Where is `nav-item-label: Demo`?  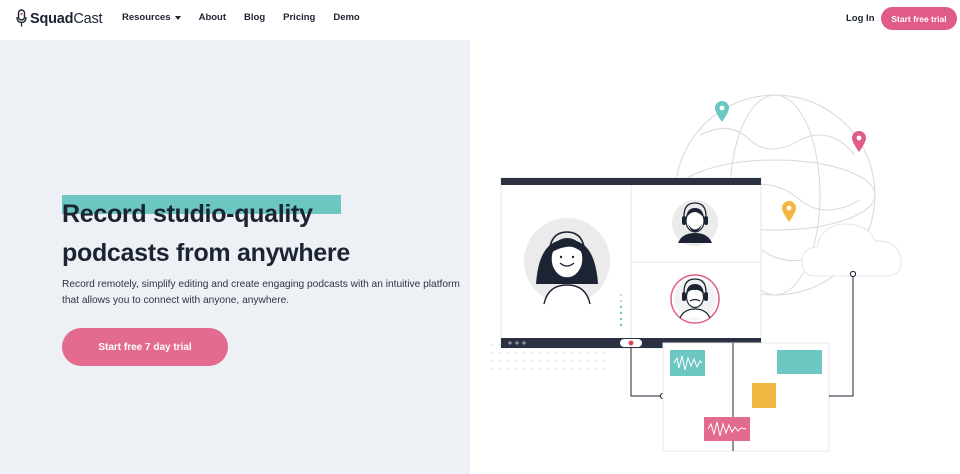 nav-item-label: Demo is located at coordinates (346, 17).